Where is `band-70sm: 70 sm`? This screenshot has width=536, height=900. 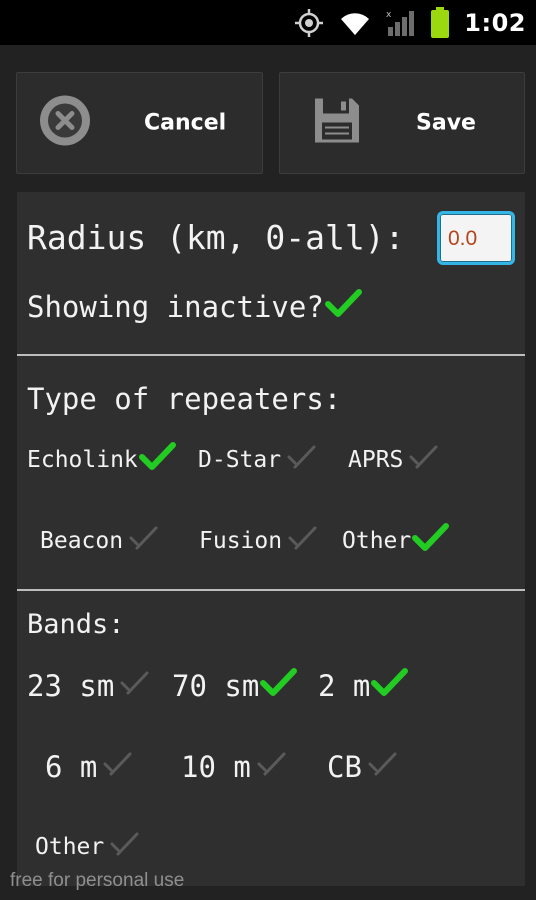
band-70sm: 70 sm is located at coordinates (235, 686).